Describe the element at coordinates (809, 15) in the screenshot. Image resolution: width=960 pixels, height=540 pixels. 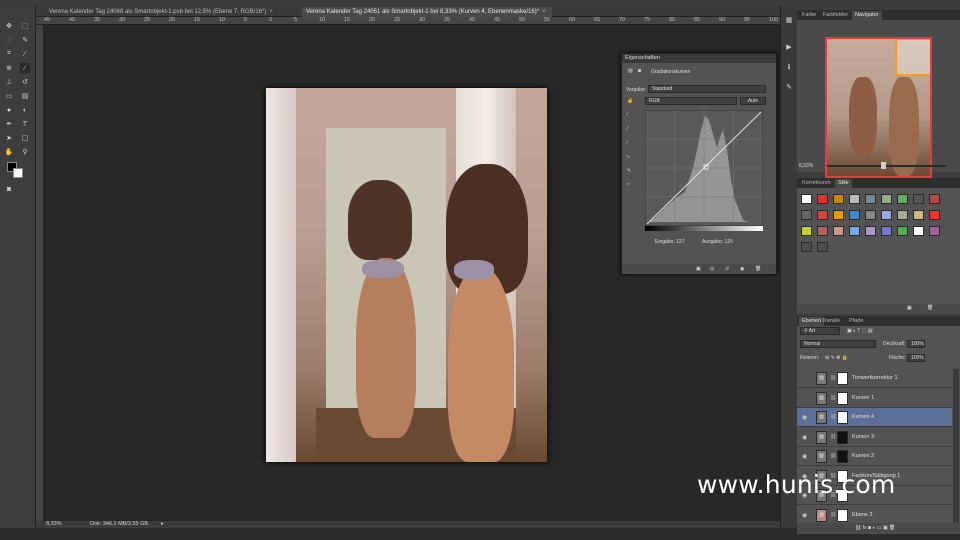
I see `tab-farbe: Farbe` at that location.